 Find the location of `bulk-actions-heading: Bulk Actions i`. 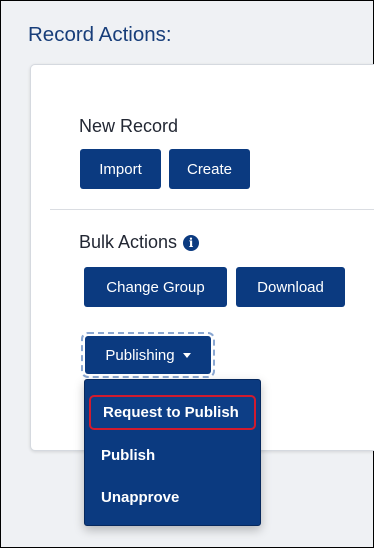

bulk-actions-heading: Bulk Actions i is located at coordinates (139, 242).